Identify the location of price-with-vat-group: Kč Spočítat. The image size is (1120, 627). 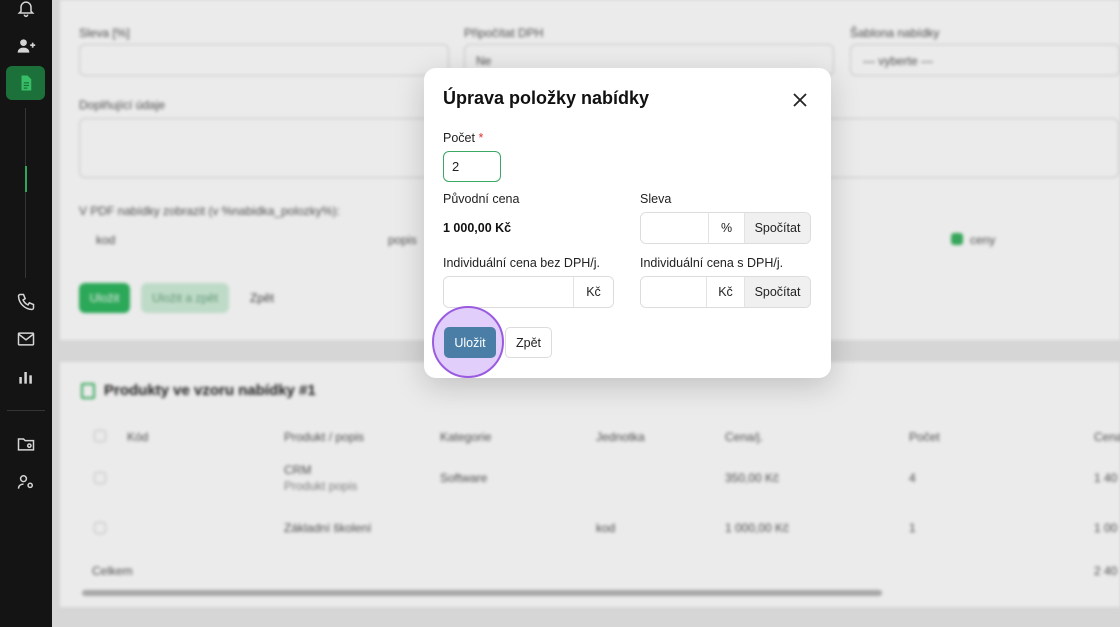
(725, 292).